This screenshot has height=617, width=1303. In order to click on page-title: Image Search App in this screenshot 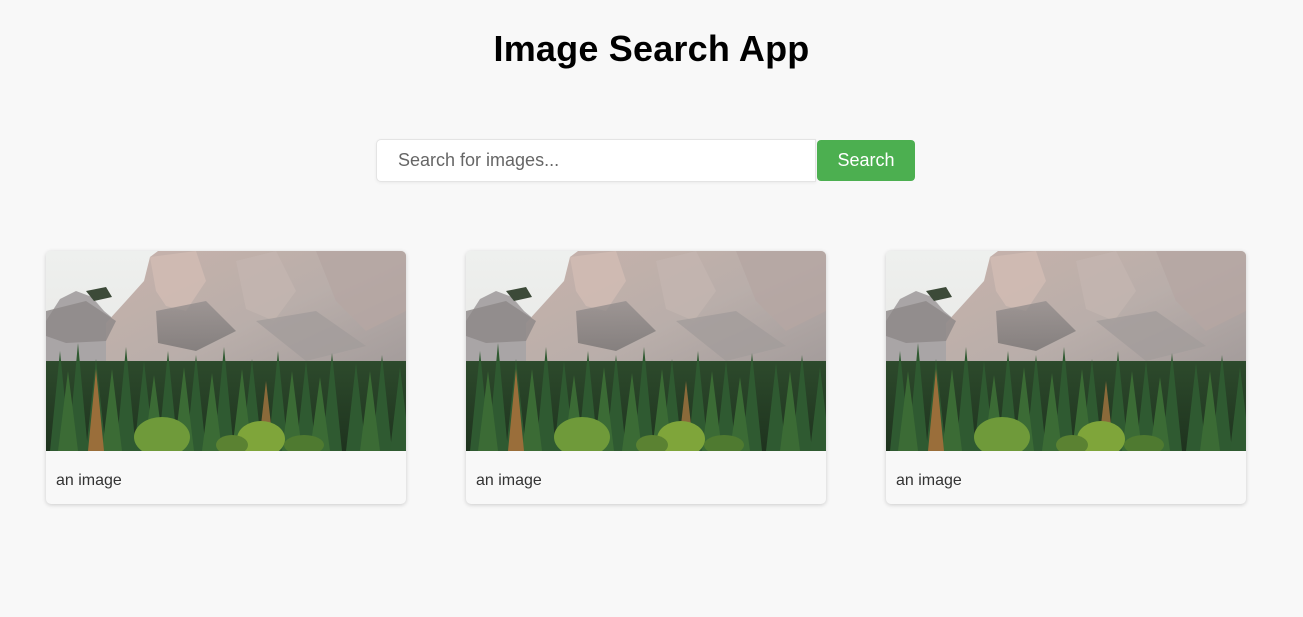, I will do `click(651, 48)`.